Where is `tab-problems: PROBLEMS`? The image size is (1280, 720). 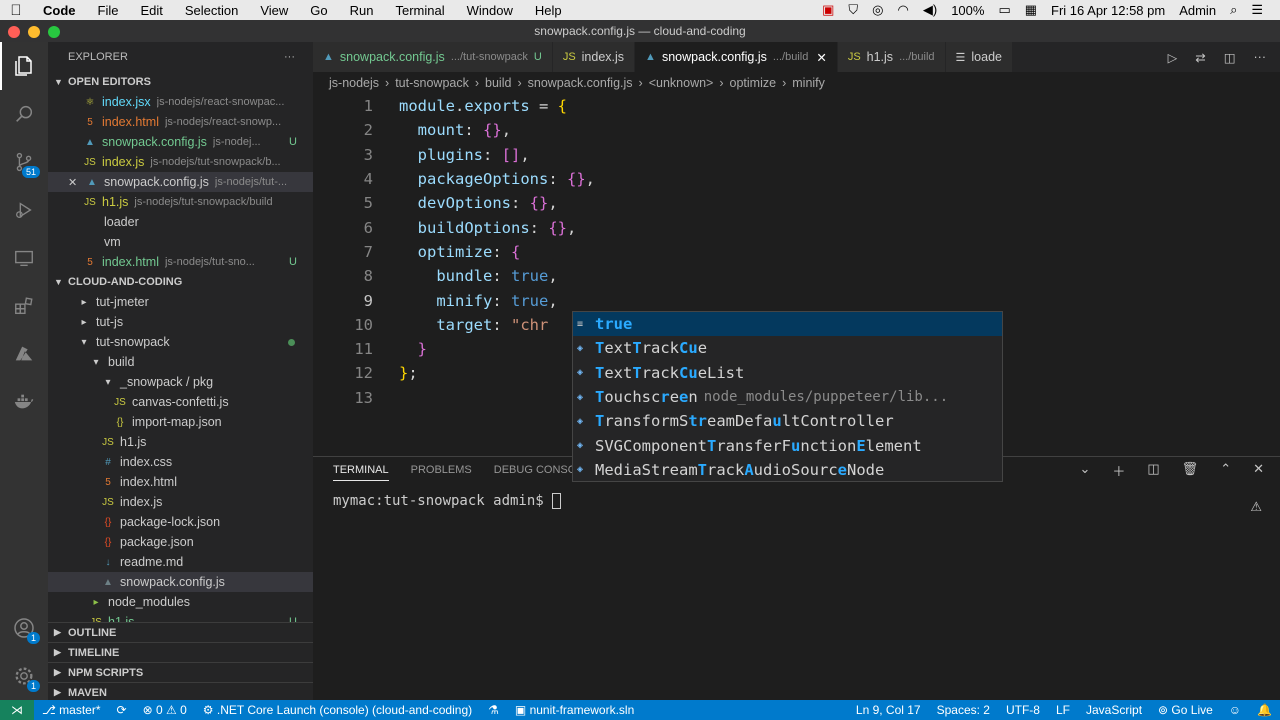 tab-problems: PROBLEMS is located at coordinates (441, 470).